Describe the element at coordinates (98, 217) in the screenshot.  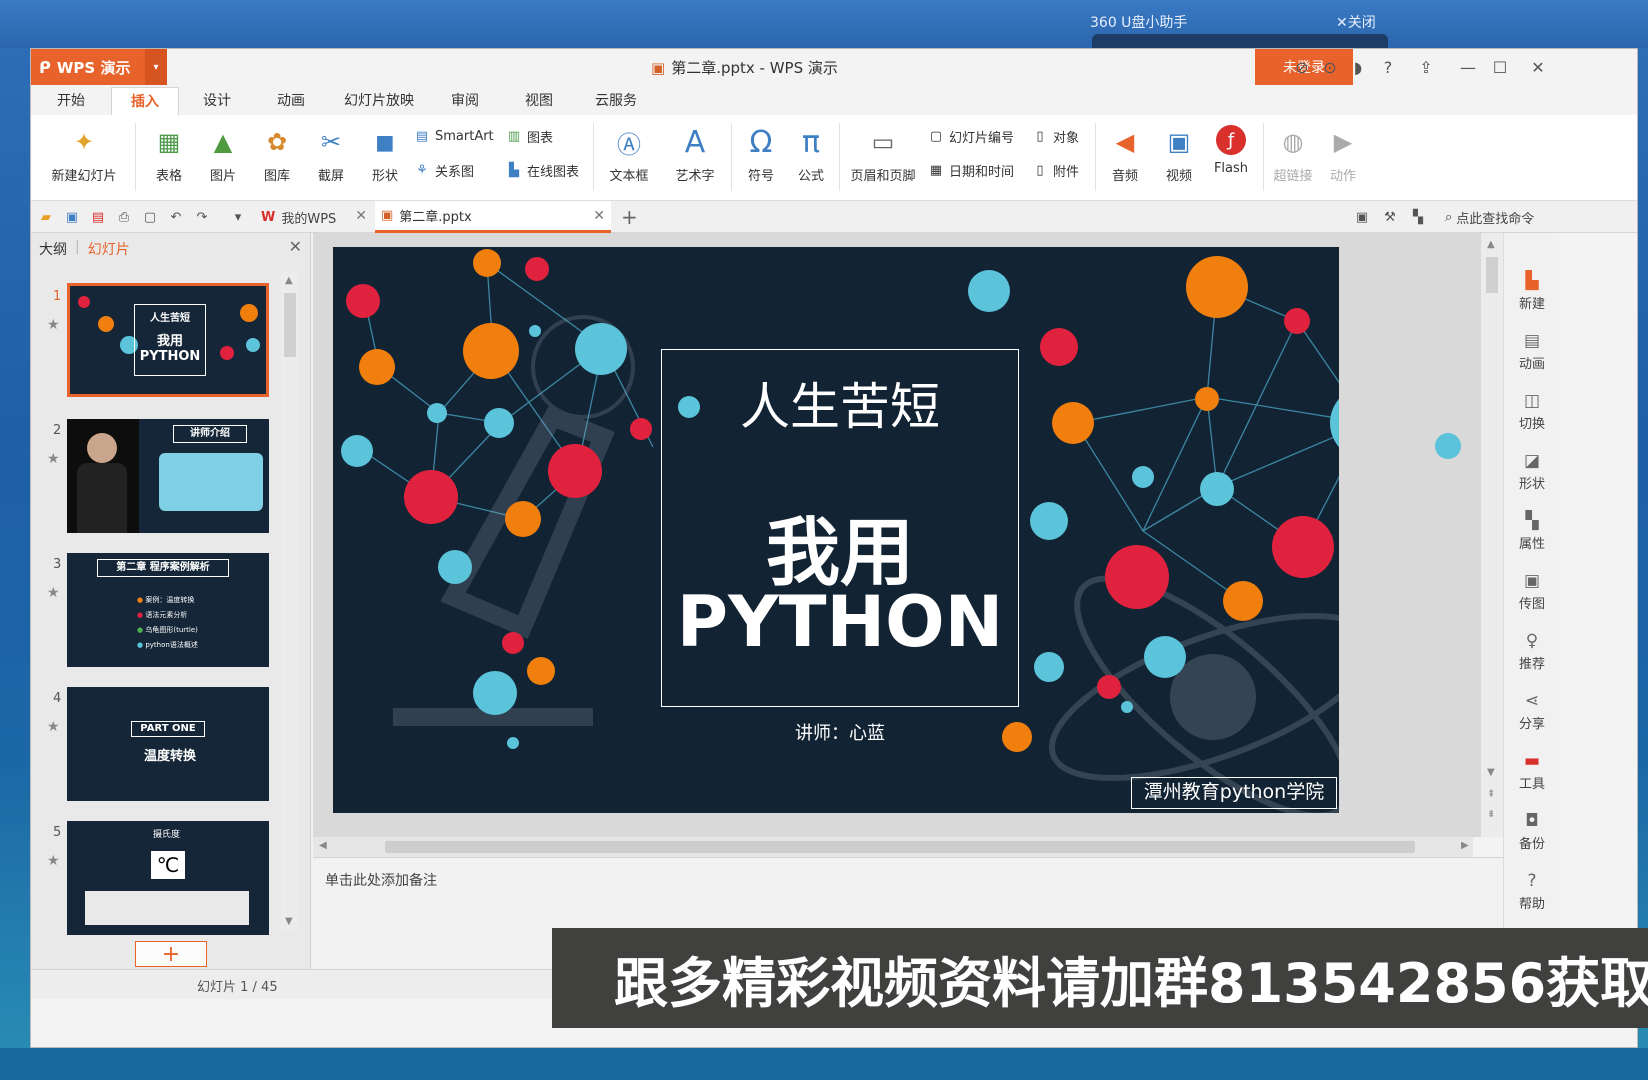
I see `export-pdf-icon: ▤` at that location.